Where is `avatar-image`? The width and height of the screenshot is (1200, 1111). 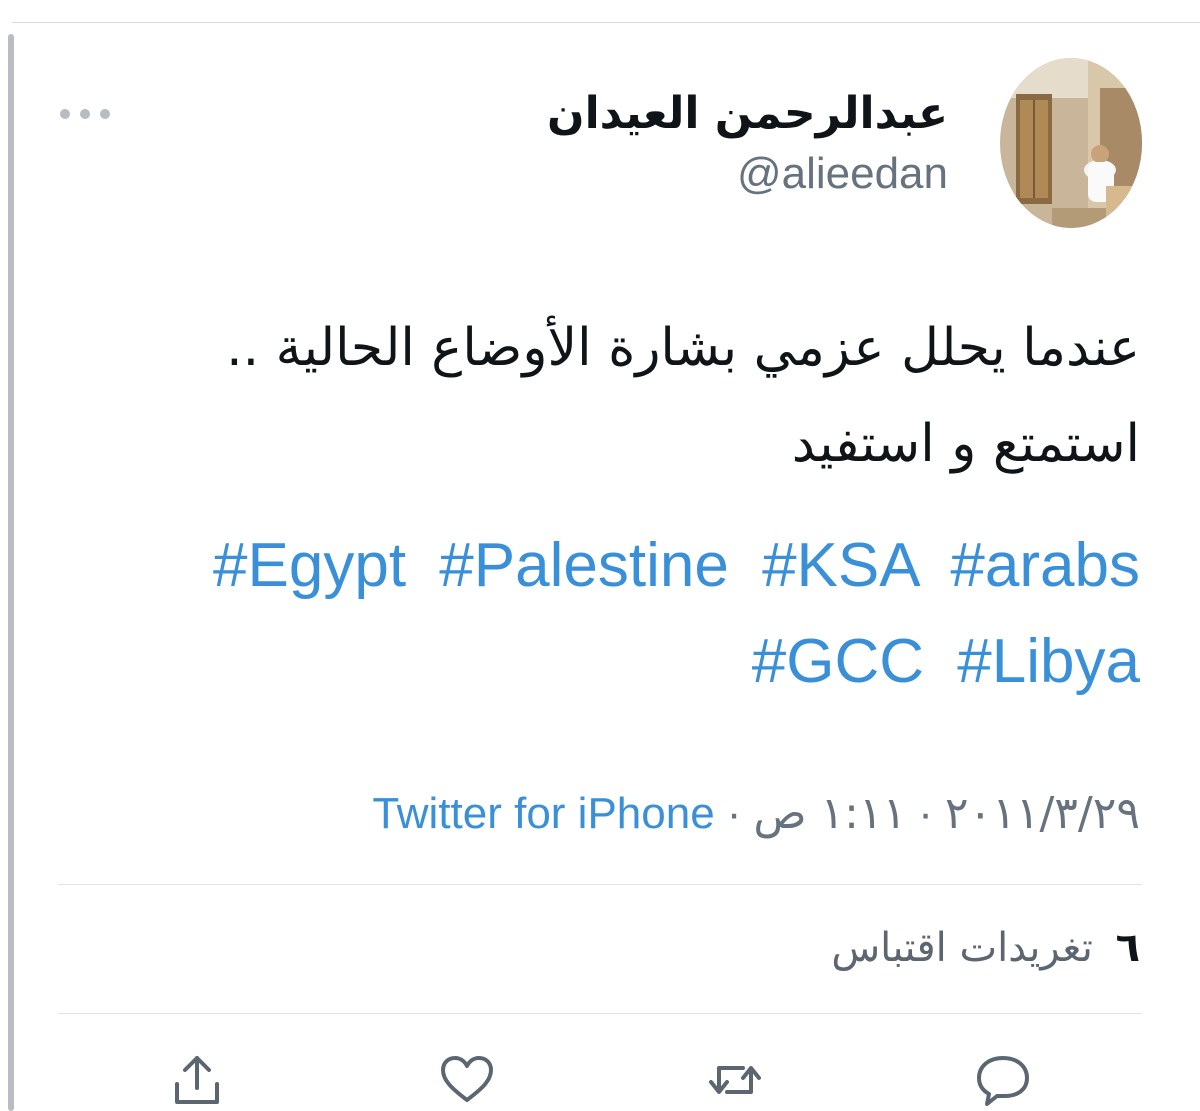
avatar-image is located at coordinates (1071, 143).